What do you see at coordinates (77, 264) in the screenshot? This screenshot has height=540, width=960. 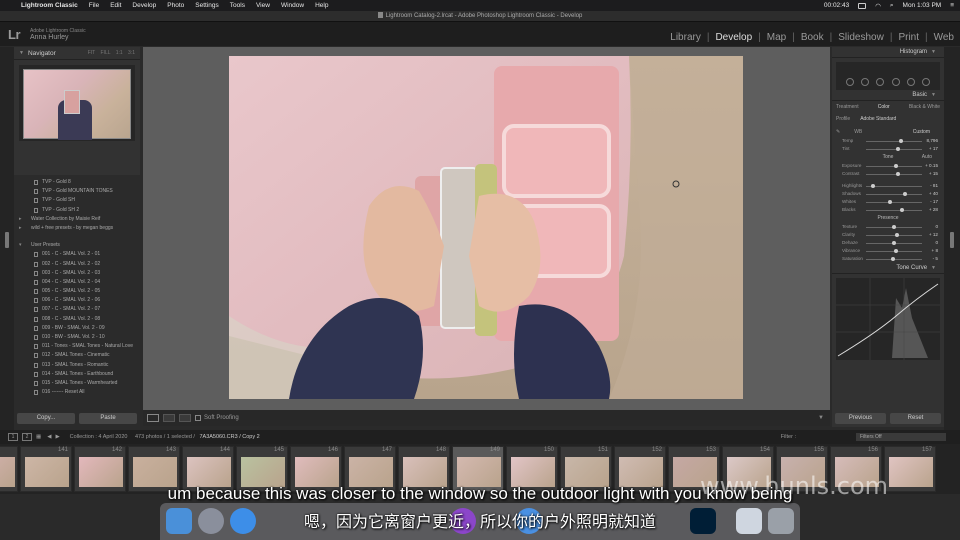 I see `preset-item: 002 - C - SMAL Vol. 2 - 02` at bounding box center [77, 264].